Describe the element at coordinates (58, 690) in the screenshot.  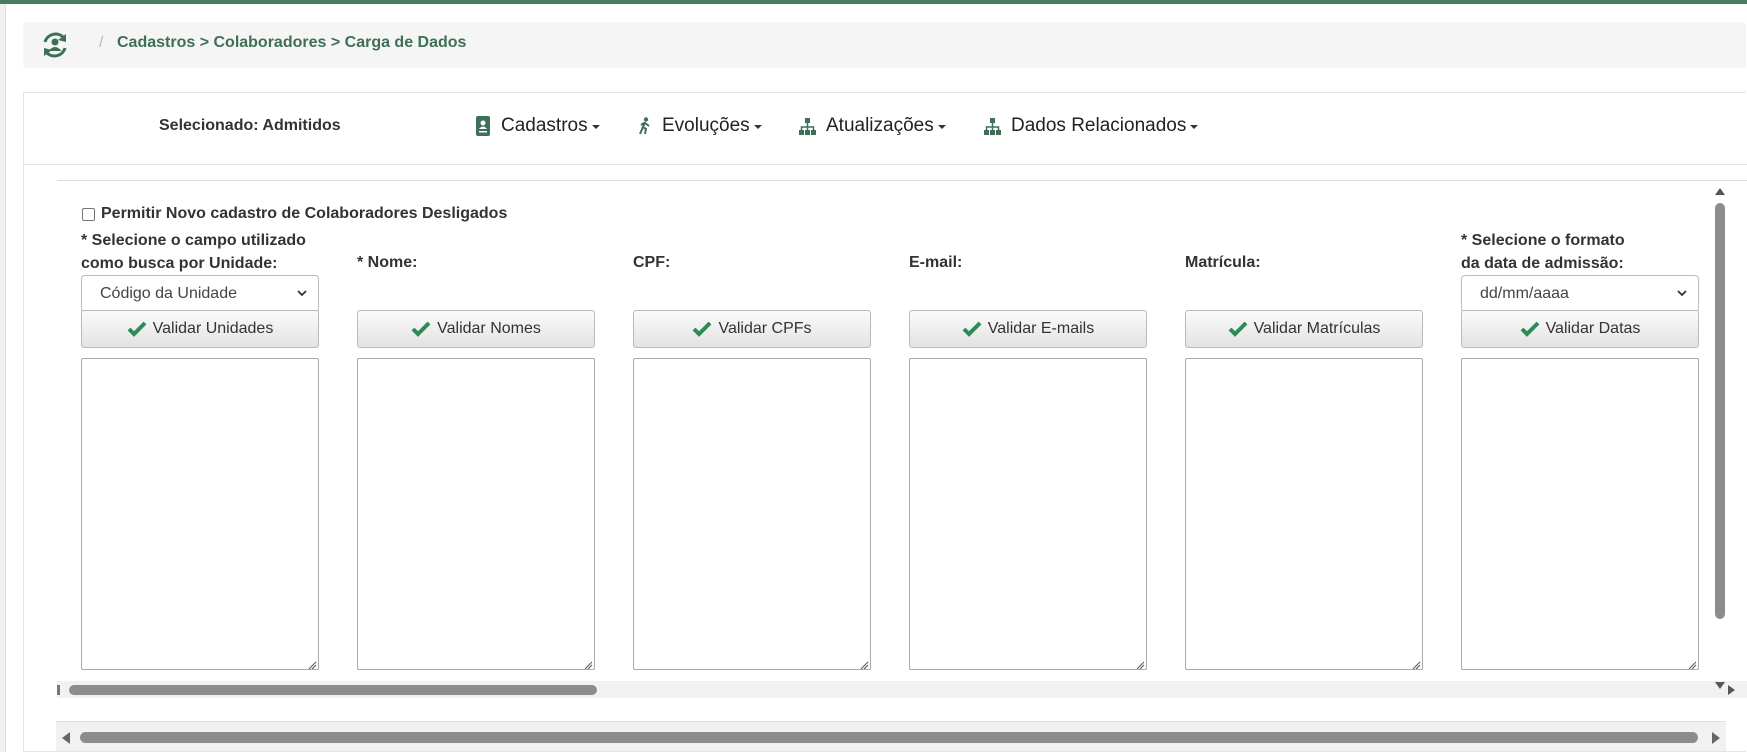
I see `scroll-left-marker` at that location.